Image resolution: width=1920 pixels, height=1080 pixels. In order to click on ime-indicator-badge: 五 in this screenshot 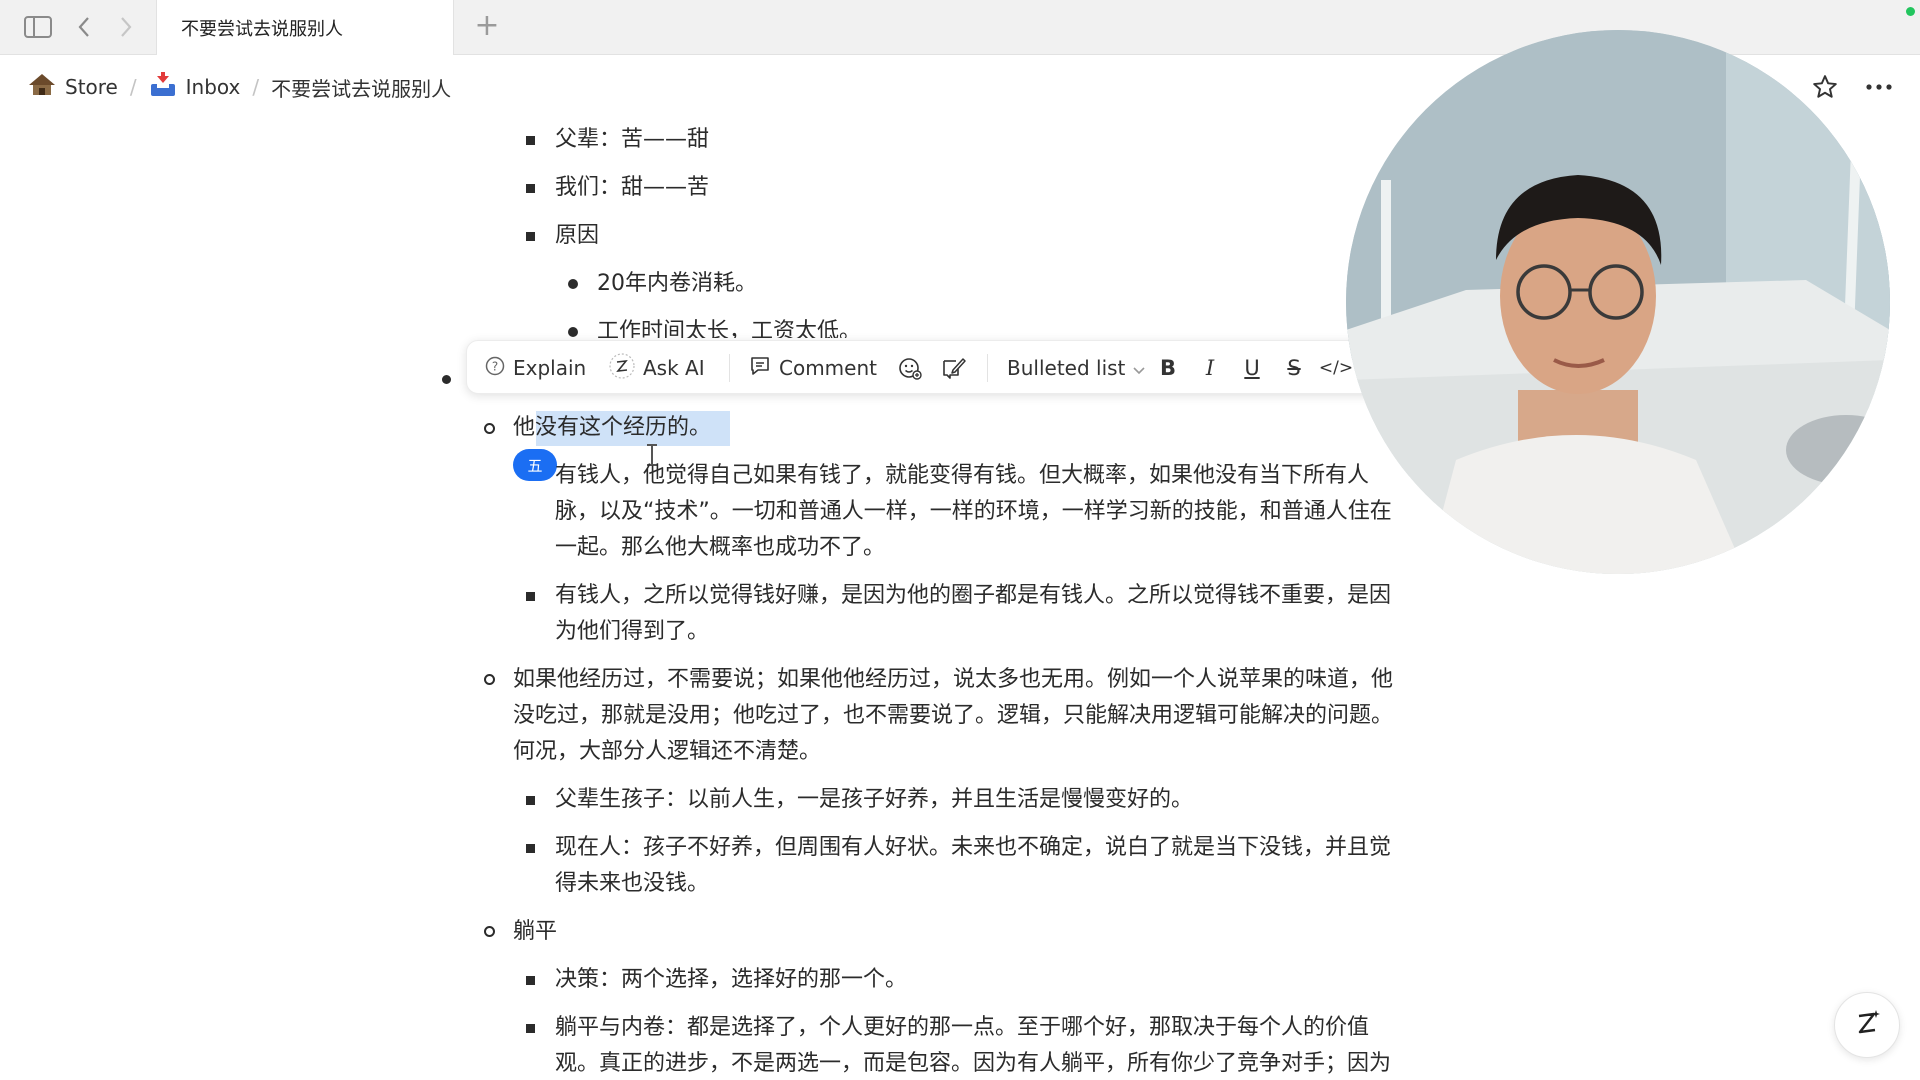, I will do `click(535, 465)`.